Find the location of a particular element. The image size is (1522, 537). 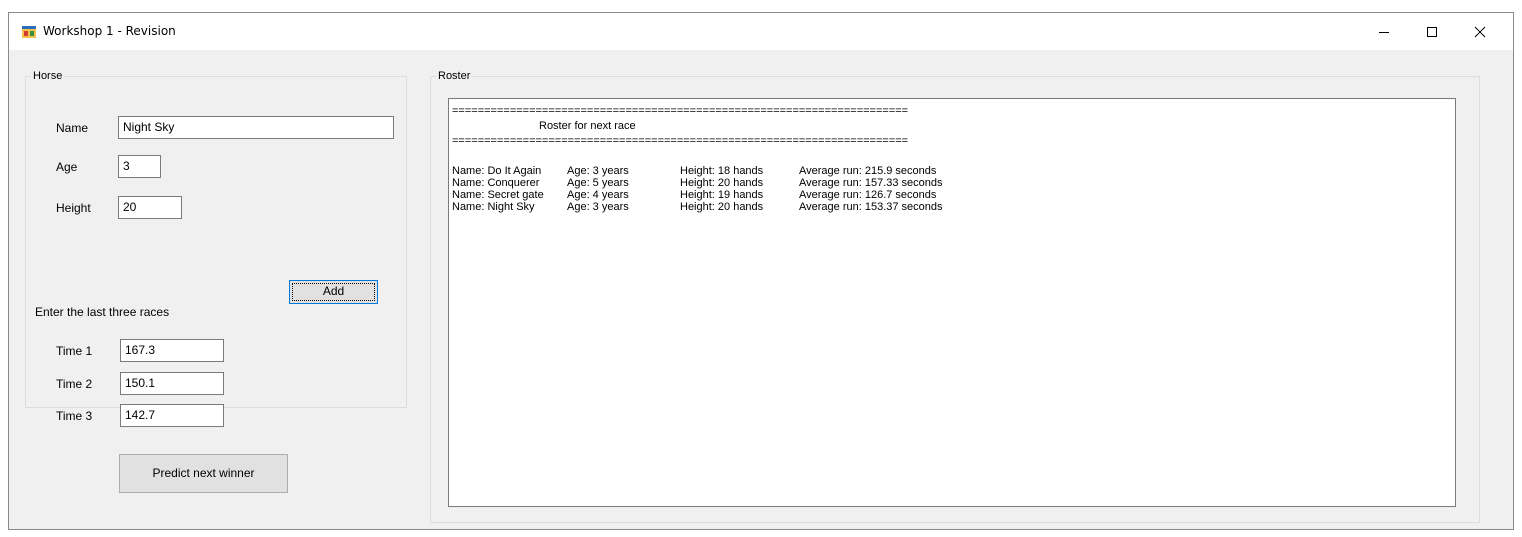

minimize-button is located at coordinates (1384, 31).